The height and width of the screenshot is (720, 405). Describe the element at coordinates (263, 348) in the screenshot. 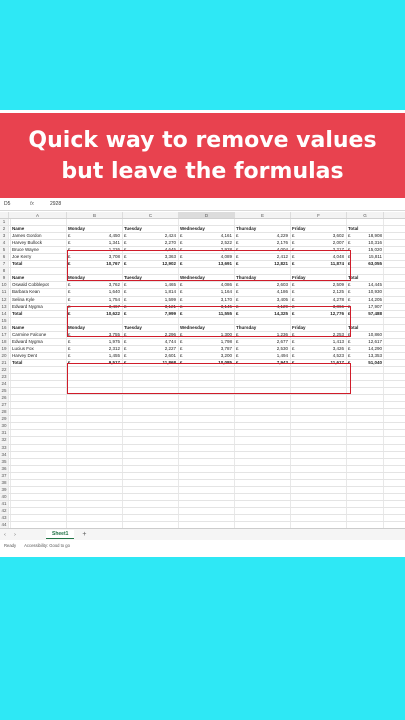

I see `value-cell: £2,530` at that location.